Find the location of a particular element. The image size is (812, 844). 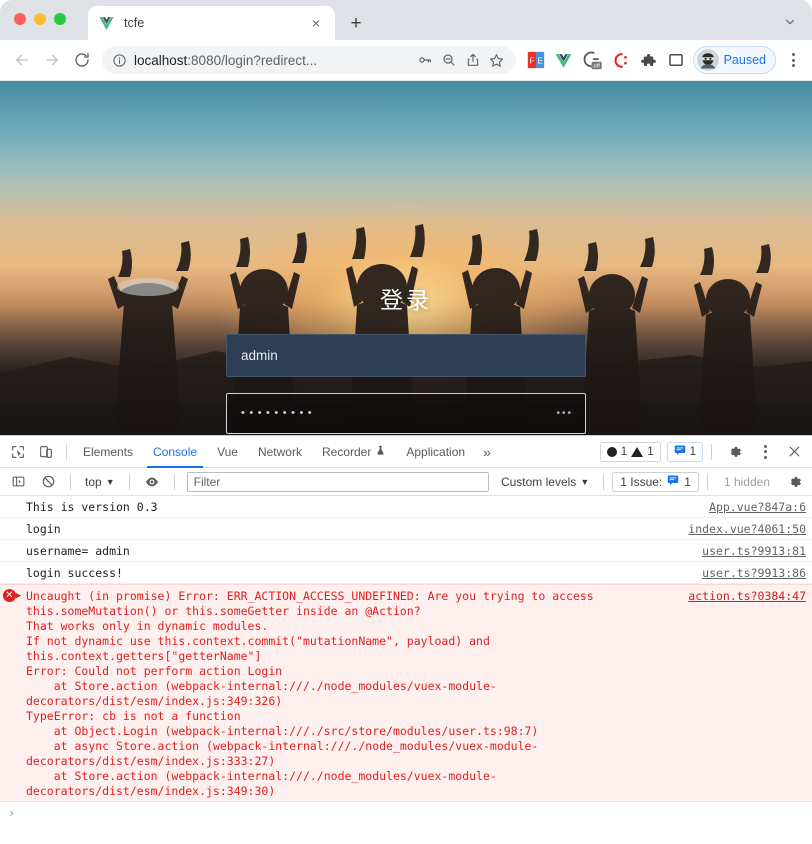

expand-arrow-icon: ▶ is located at coordinates (18, 596).